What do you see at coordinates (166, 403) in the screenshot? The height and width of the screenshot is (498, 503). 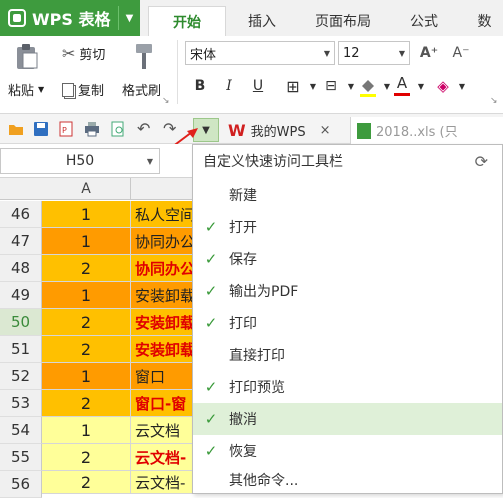 I see `cell-b: 窗口-窗` at bounding box center [166, 403].